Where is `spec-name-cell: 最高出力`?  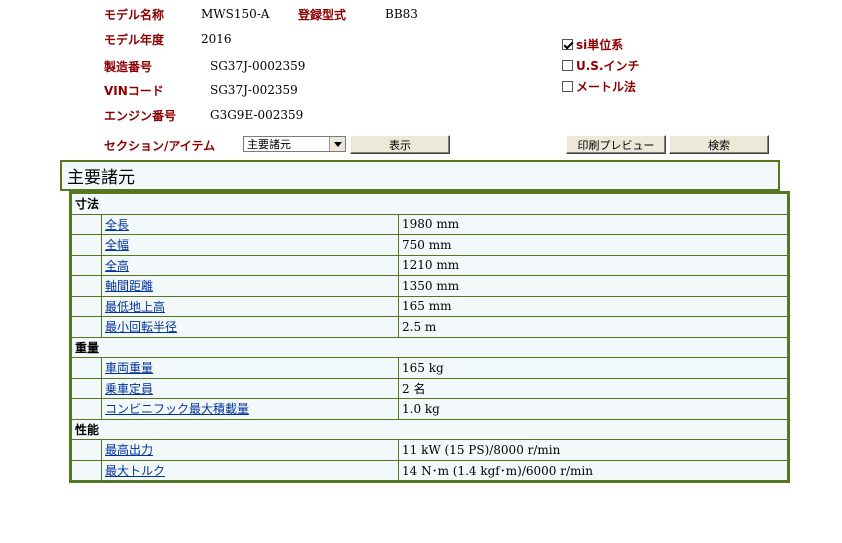 spec-name-cell: 最高出力 is located at coordinates (250, 450).